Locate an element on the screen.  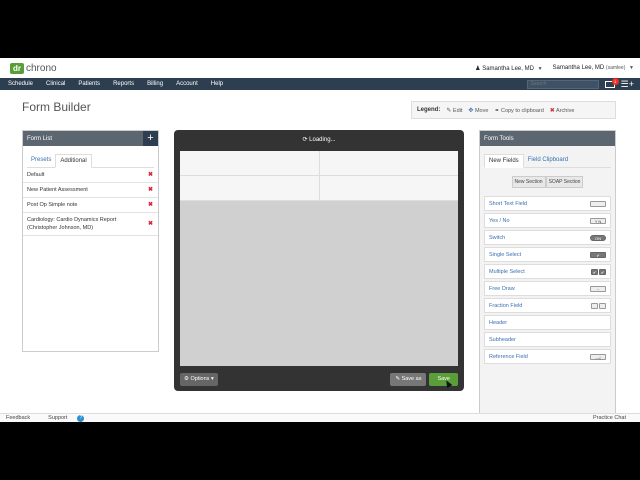
save-as-button: ✎ Save as is located at coordinates (408, 379).